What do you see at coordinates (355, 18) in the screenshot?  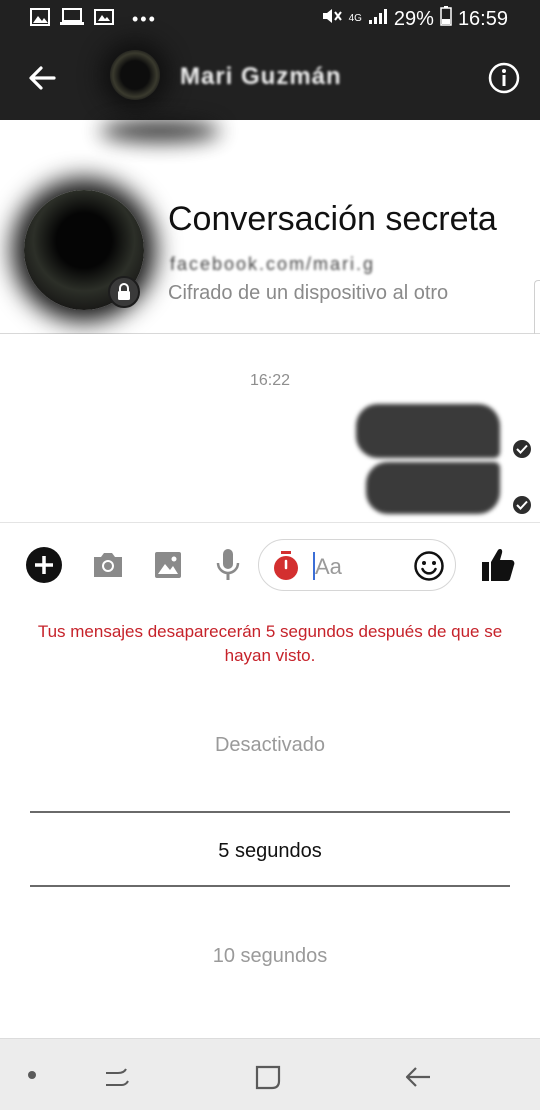 I see `network-type: 4G` at bounding box center [355, 18].